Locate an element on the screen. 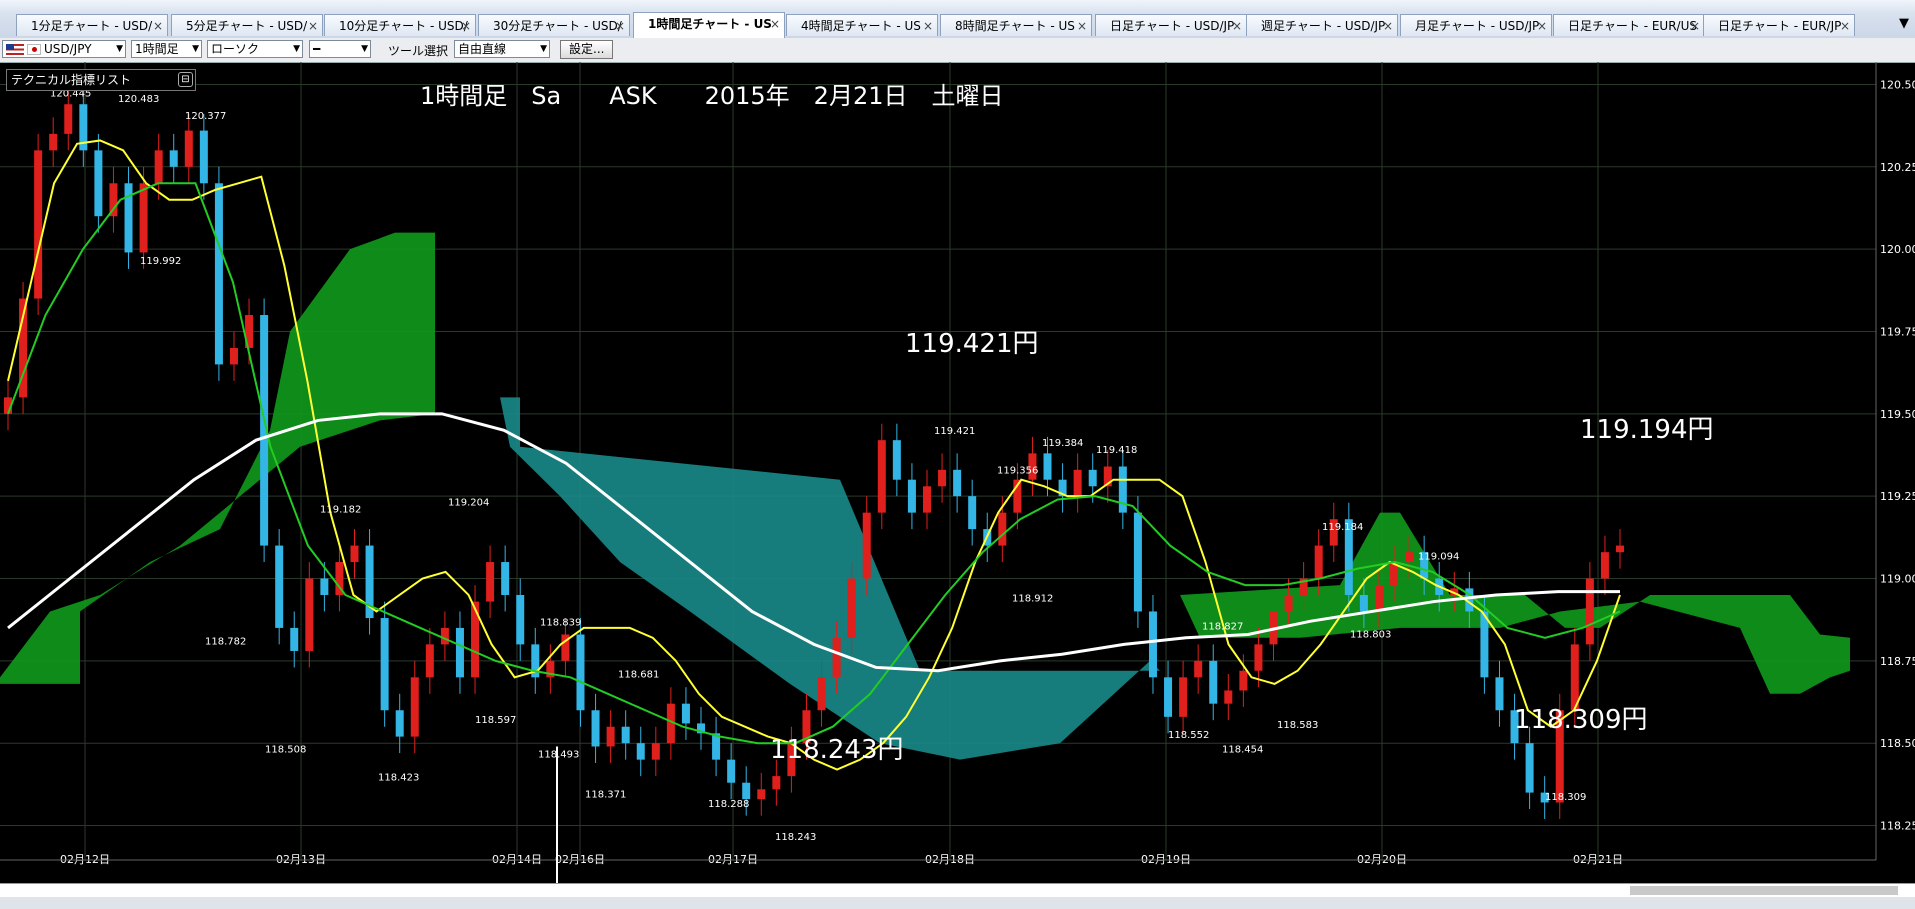 The width and height of the screenshot is (1915, 909). y-tick-label: 119.00 is located at coordinates (1897, 579).